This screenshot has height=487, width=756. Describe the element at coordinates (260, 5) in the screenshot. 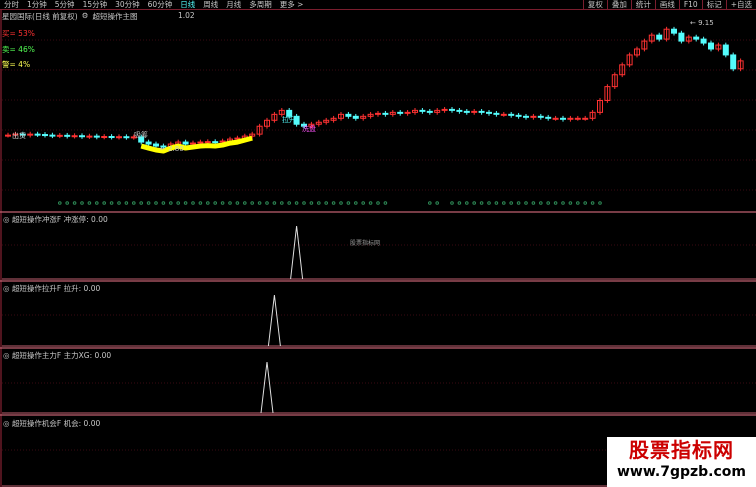

I see `menu-9: 多周期` at that location.